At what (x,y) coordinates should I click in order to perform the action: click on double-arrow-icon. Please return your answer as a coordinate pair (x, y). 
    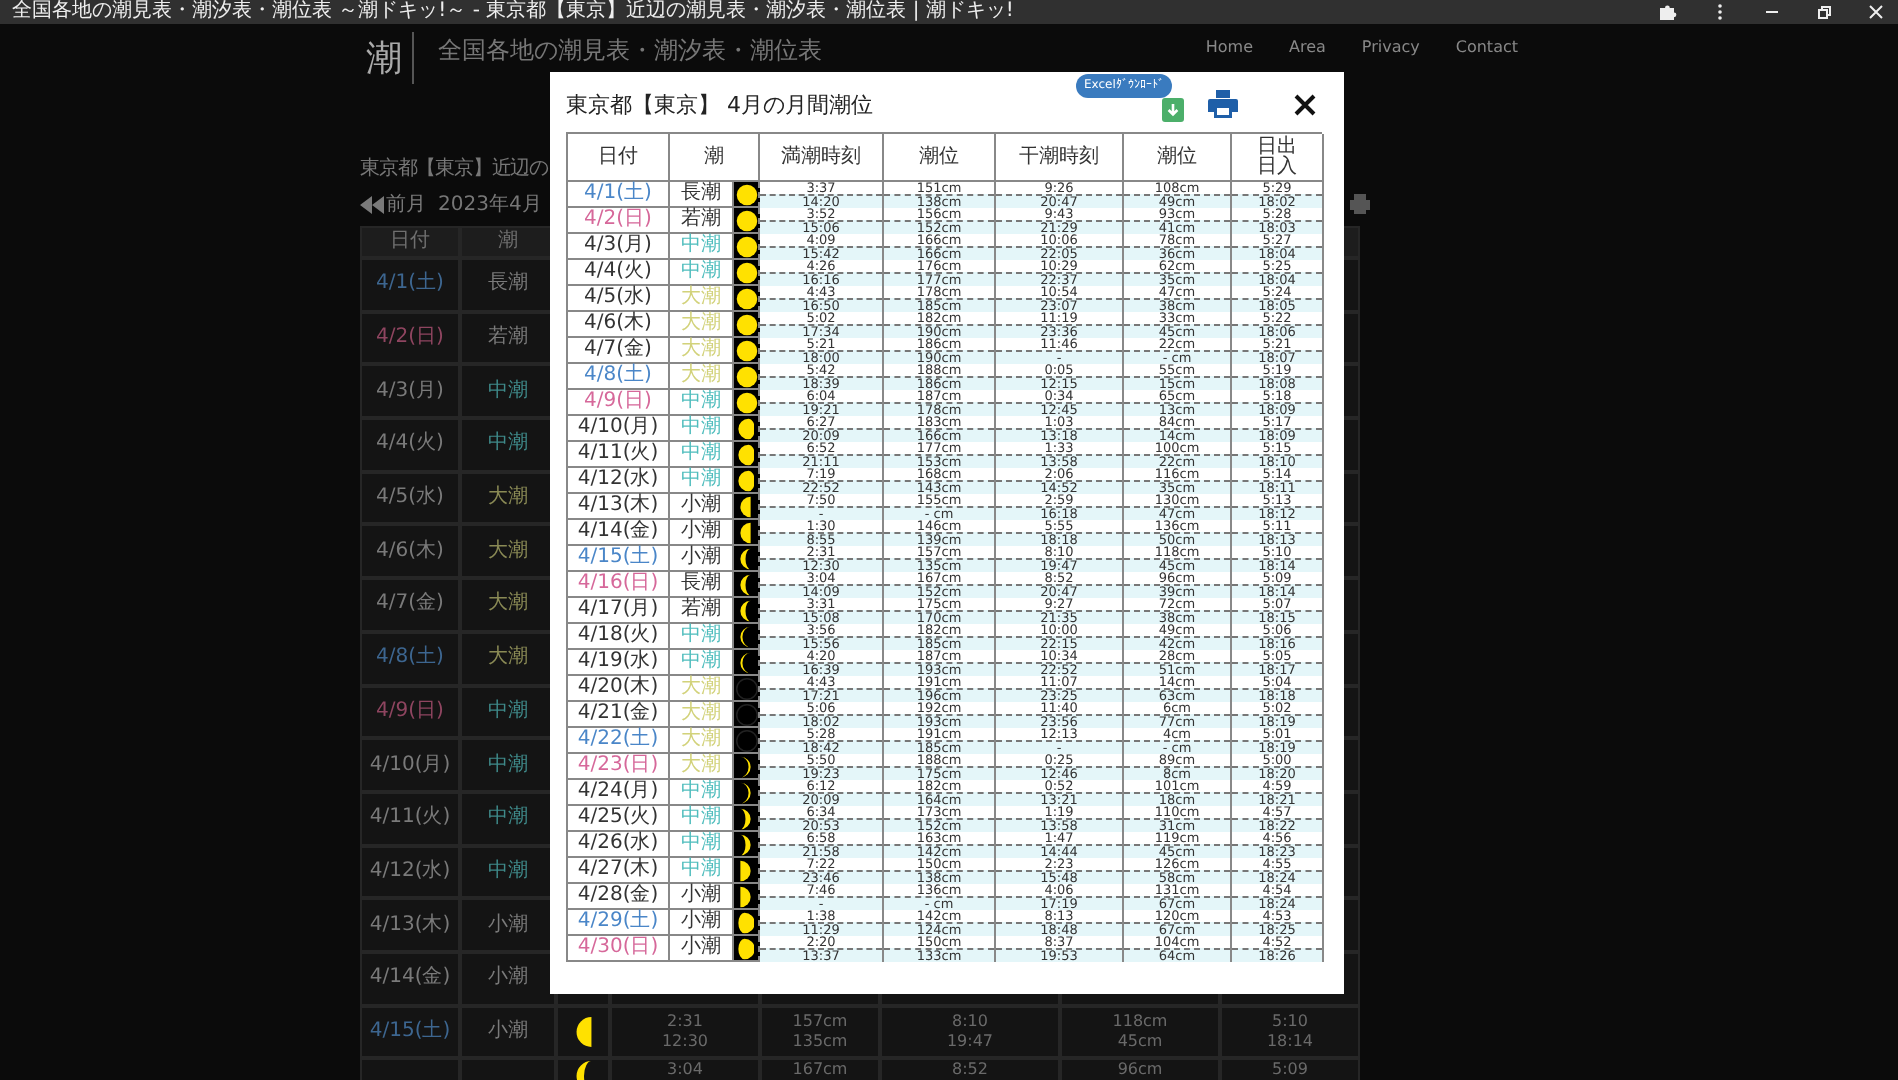
    Looking at the image, I should click on (372, 204).